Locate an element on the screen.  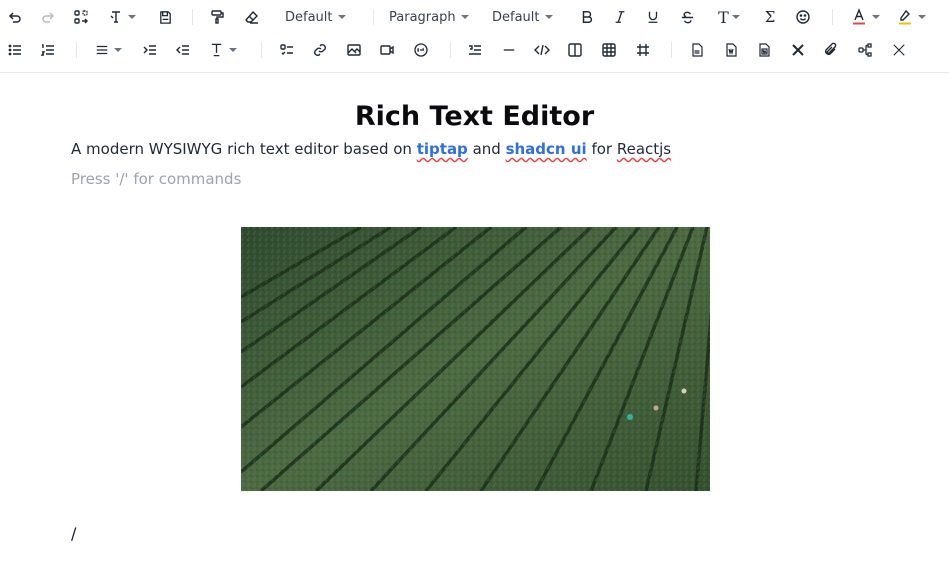
font-size-select: Default is located at coordinates (522, 17).